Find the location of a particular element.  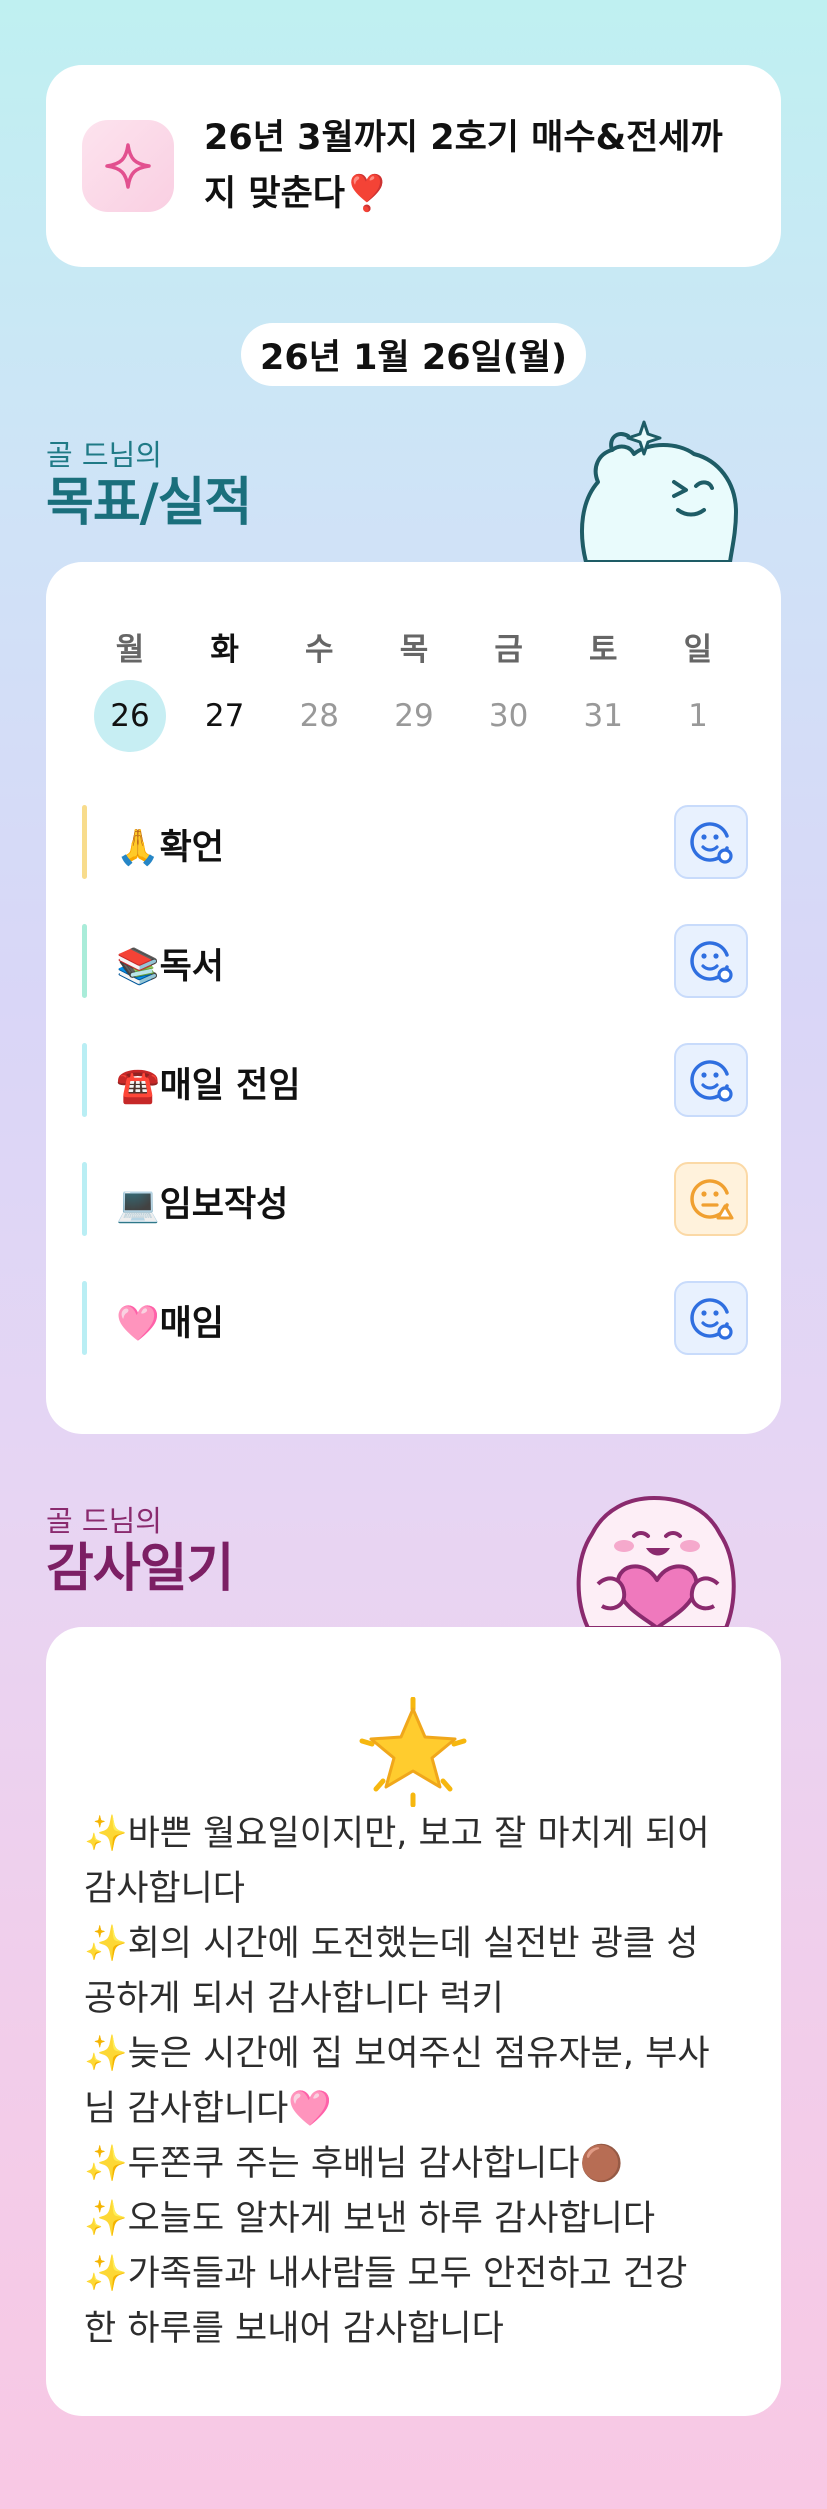

habit-row: 📚독서 is located at coordinates (415, 961).